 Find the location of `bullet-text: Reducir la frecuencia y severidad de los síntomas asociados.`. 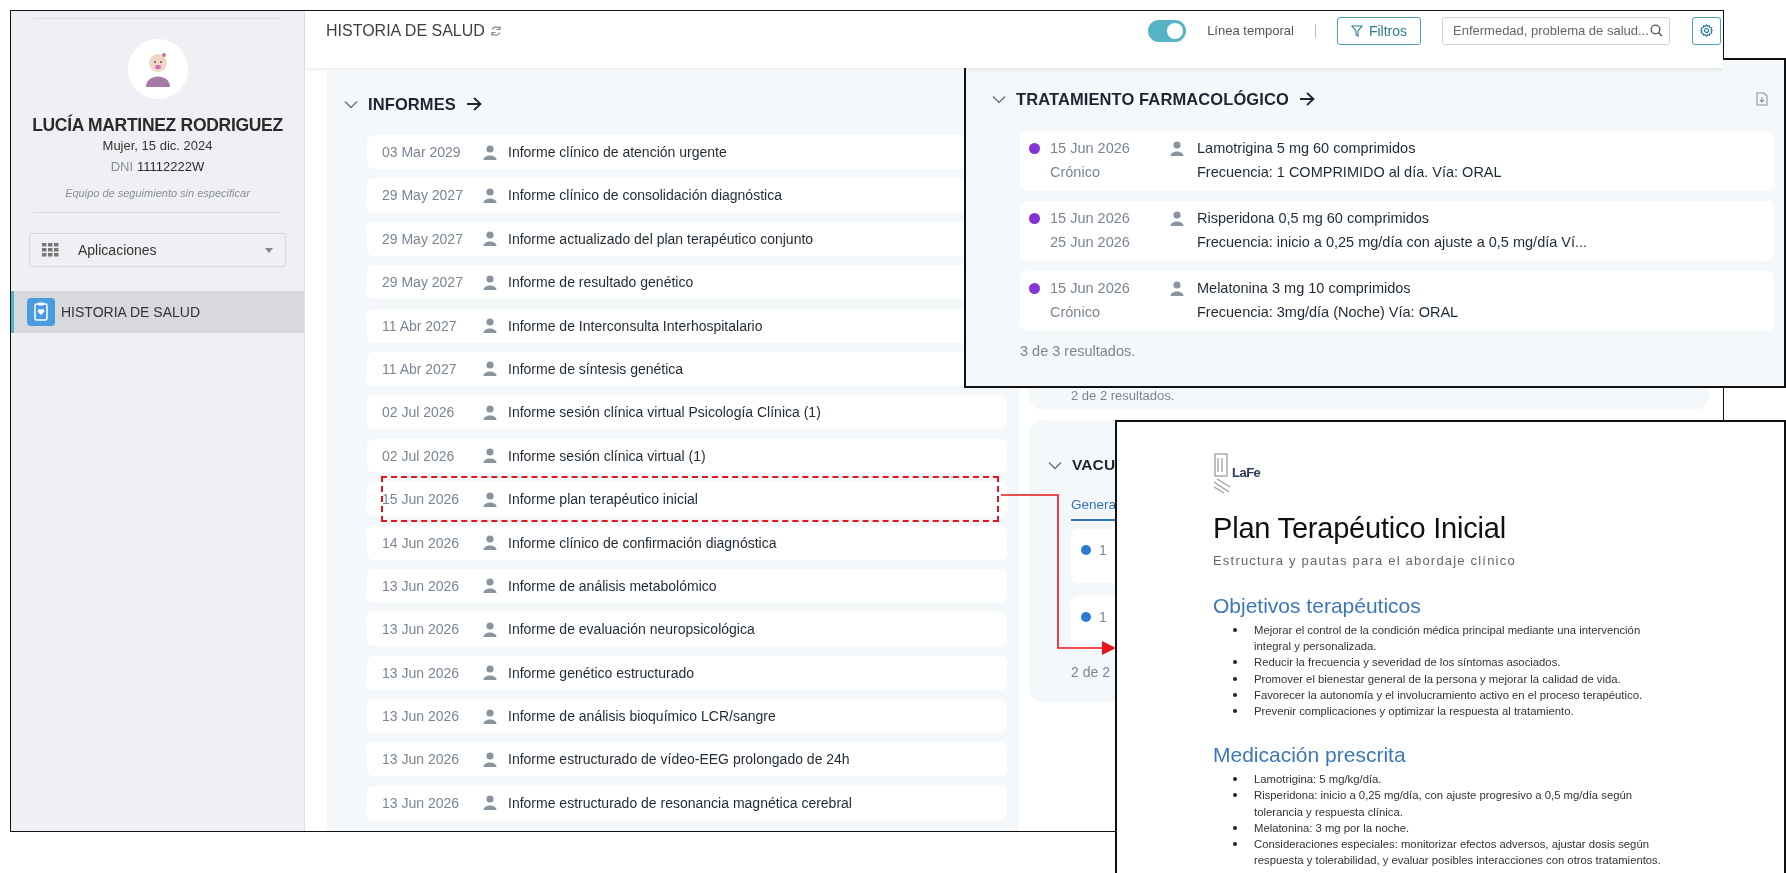

bullet-text: Reducir la frecuencia y severidad de los síntomas asociados. is located at coordinates (1407, 663).